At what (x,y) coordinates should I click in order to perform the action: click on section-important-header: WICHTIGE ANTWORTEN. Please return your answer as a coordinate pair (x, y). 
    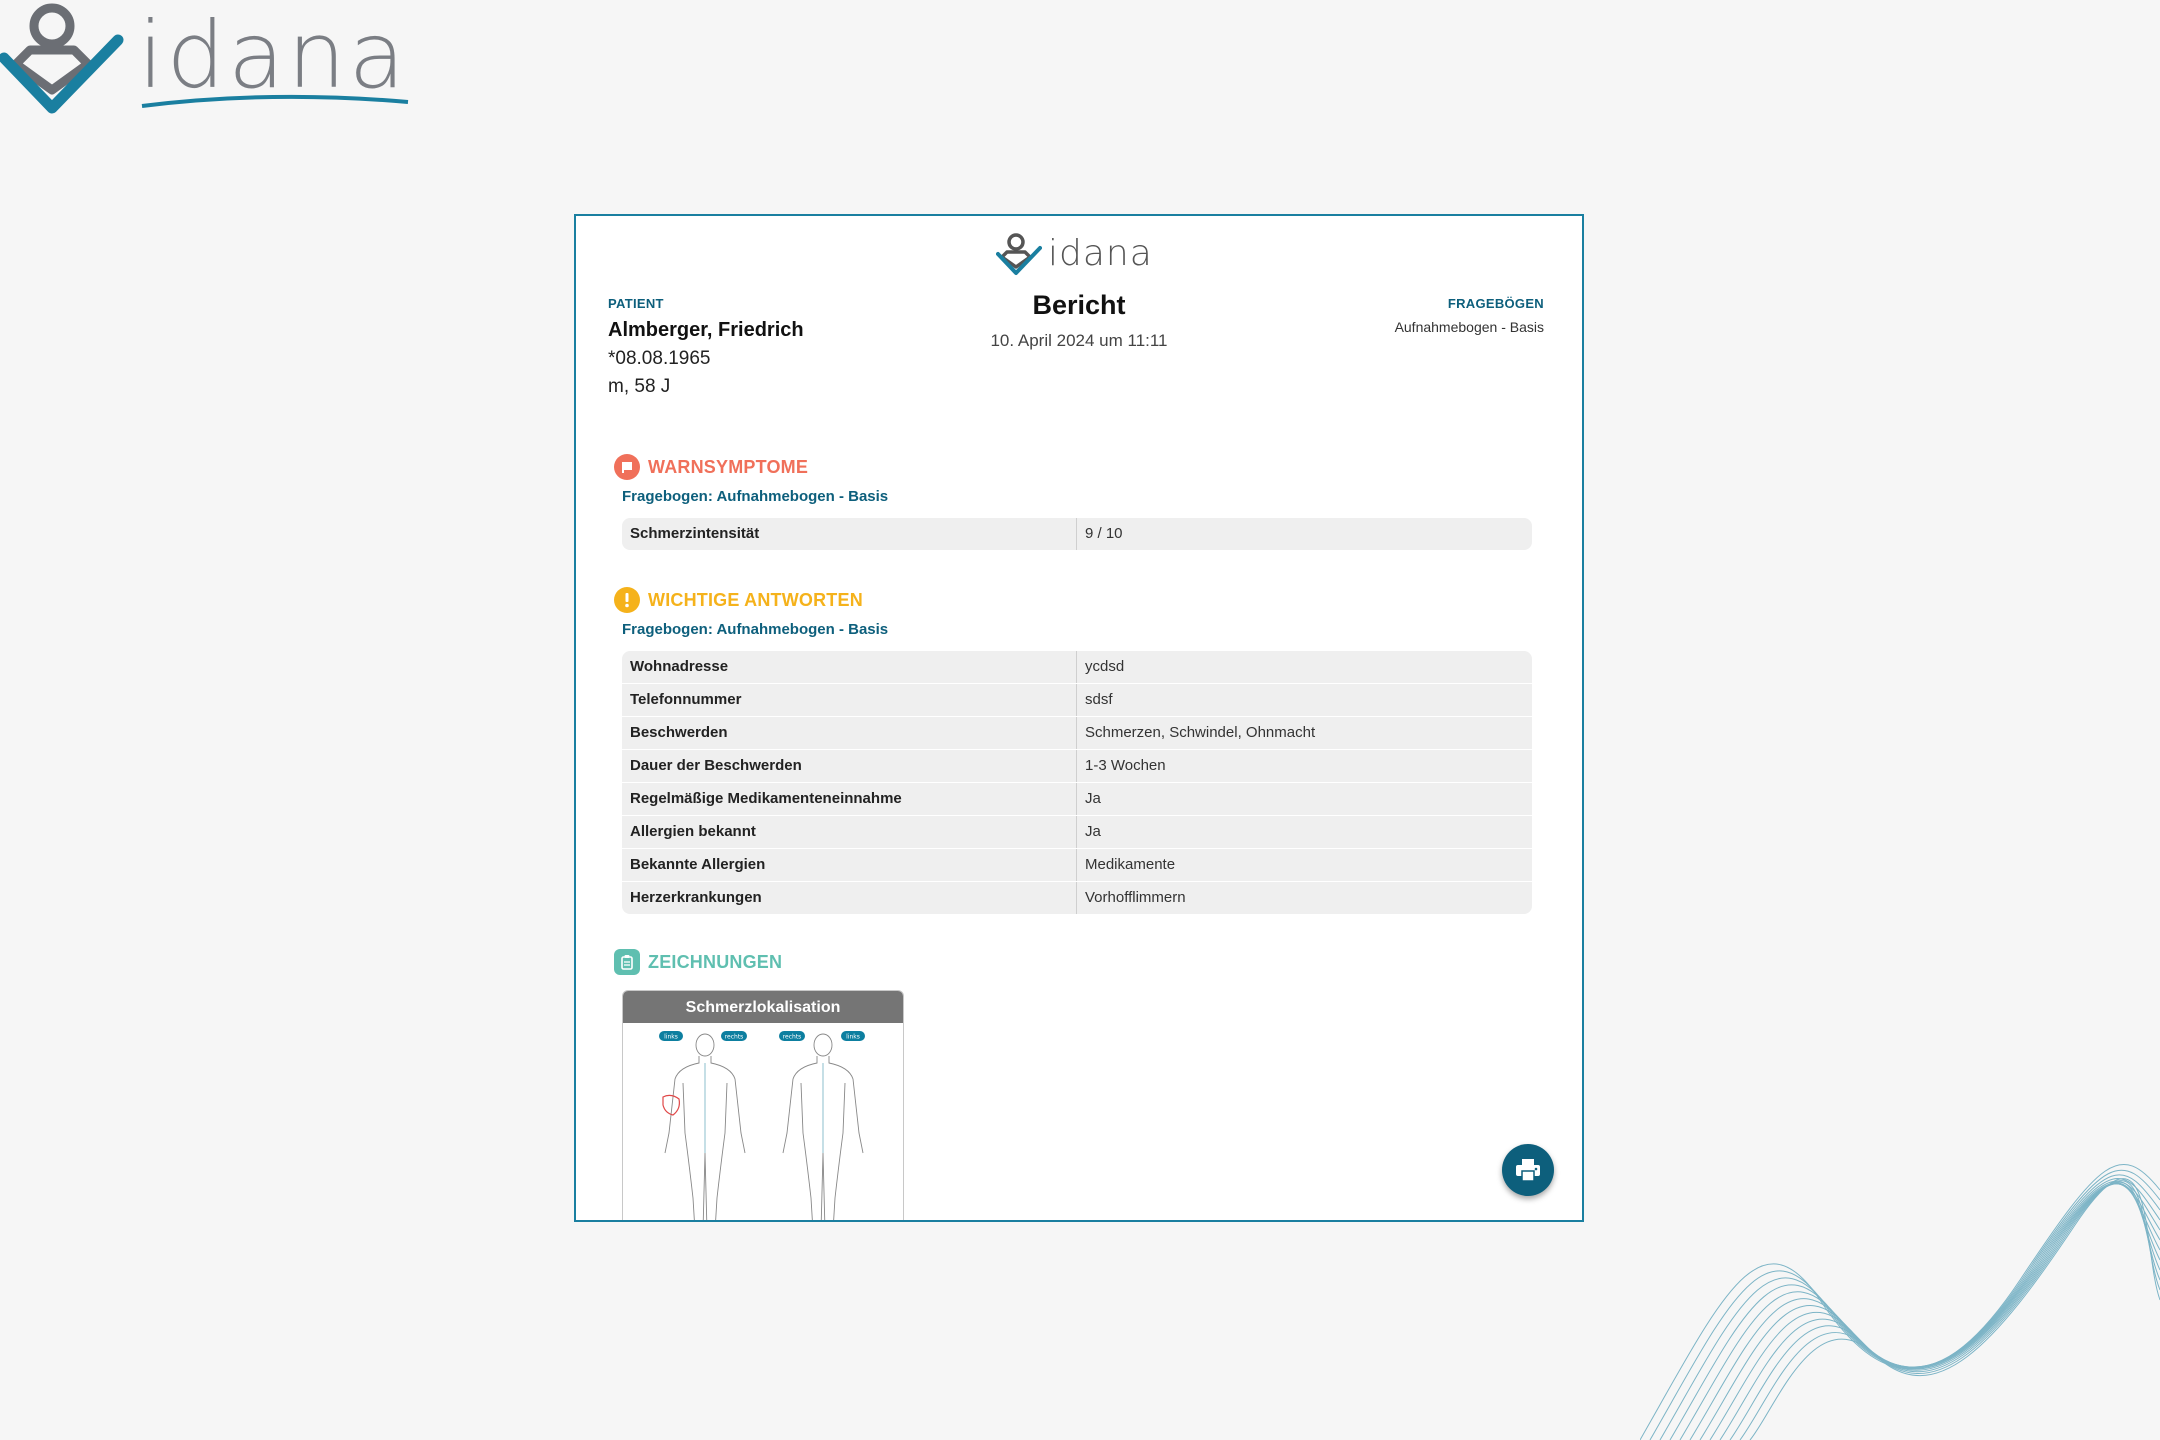
    Looking at the image, I should click on (738, 600).